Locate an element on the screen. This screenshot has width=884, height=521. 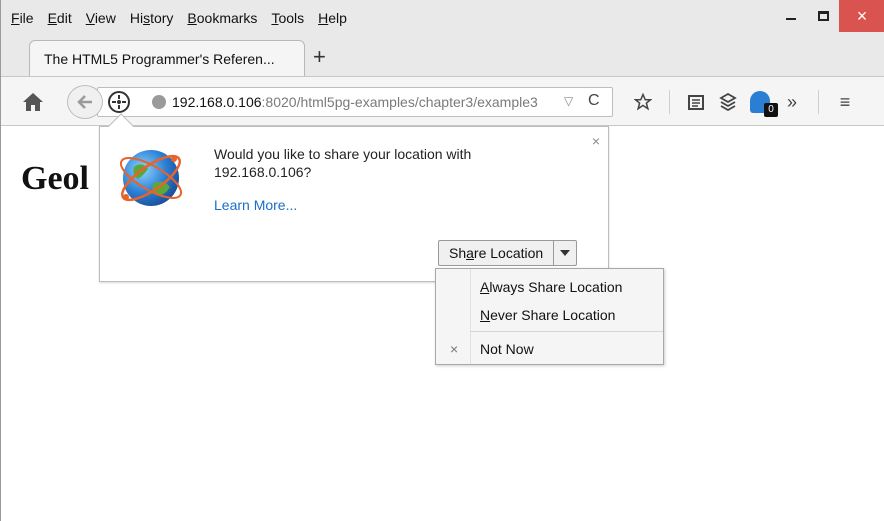
share-location-split-button: Share Location is located at coordinates (508, 253).